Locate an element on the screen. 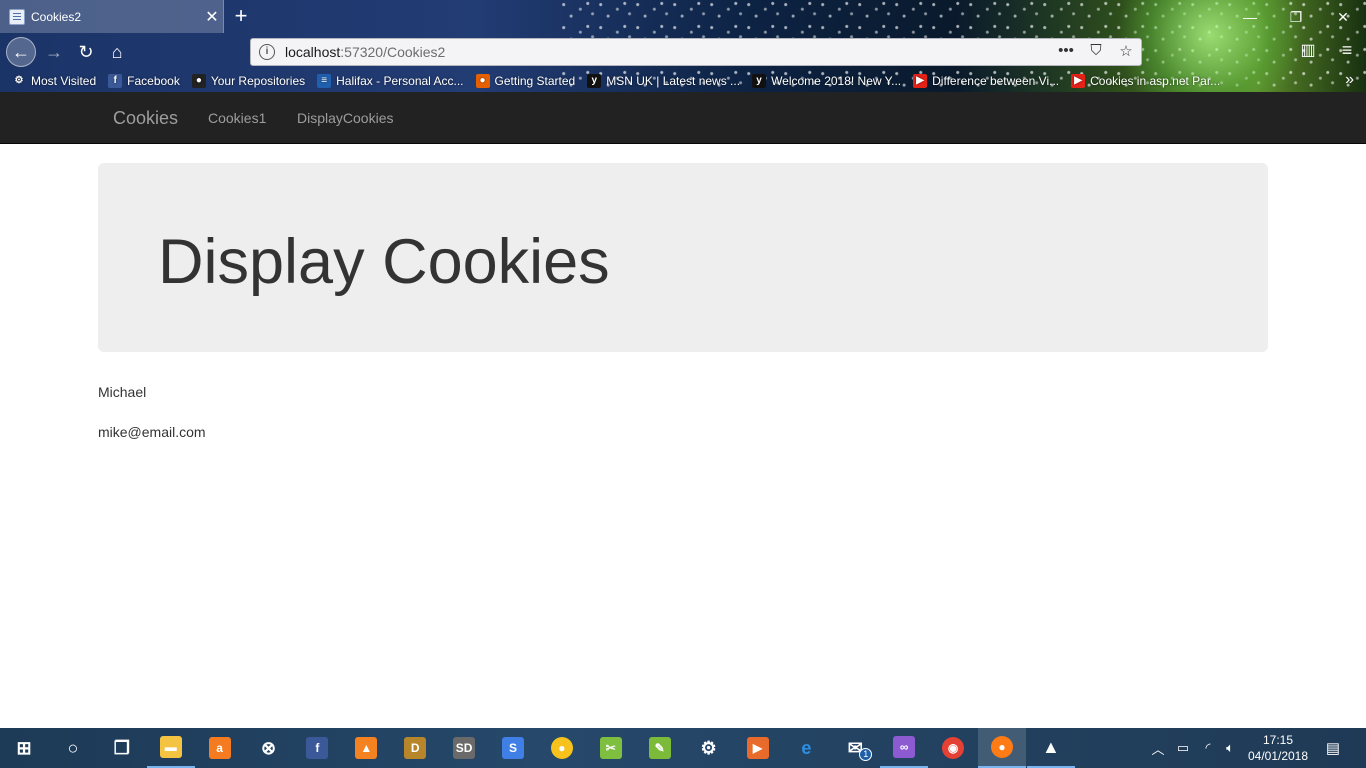  taskbar-button: ∞ is located at coordinates (904, 748).